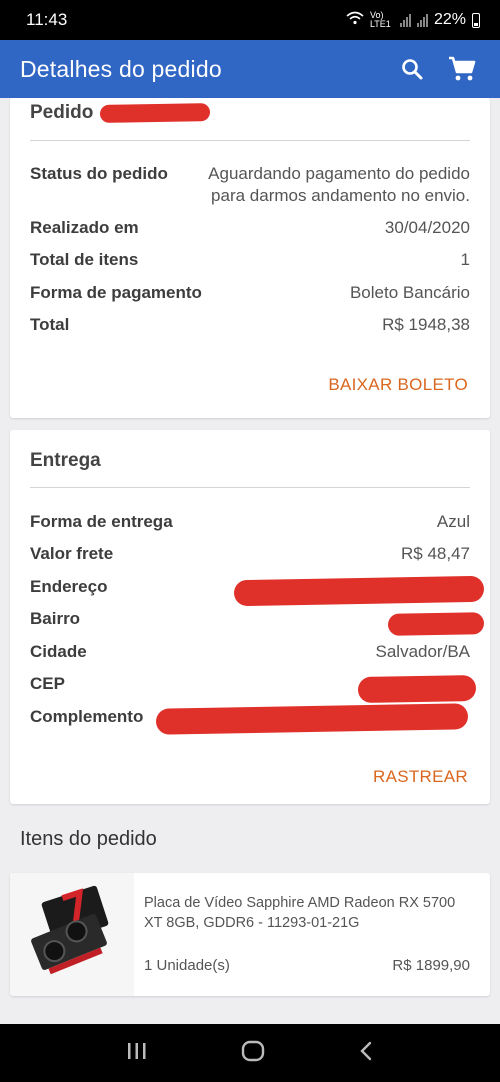 The width and height of the screenshot is (500, 1082). I want to click on order-title: Pedido, so click(62, 112).